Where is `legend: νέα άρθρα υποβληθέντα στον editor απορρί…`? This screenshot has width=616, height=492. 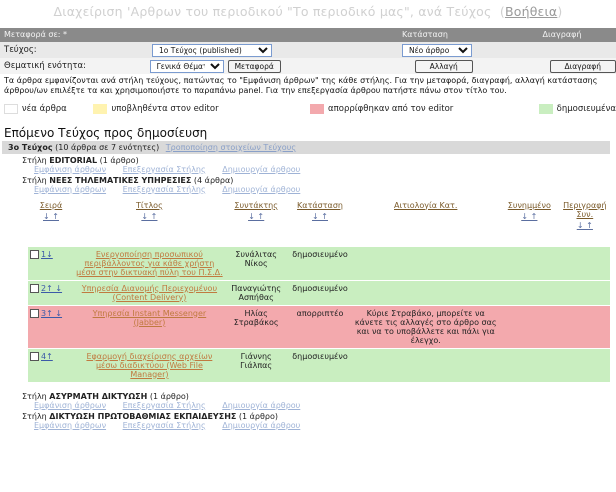
legend: νέα άρθρα υποβληθέντα στον editor απορρί… is located at coordinates (308, 109).